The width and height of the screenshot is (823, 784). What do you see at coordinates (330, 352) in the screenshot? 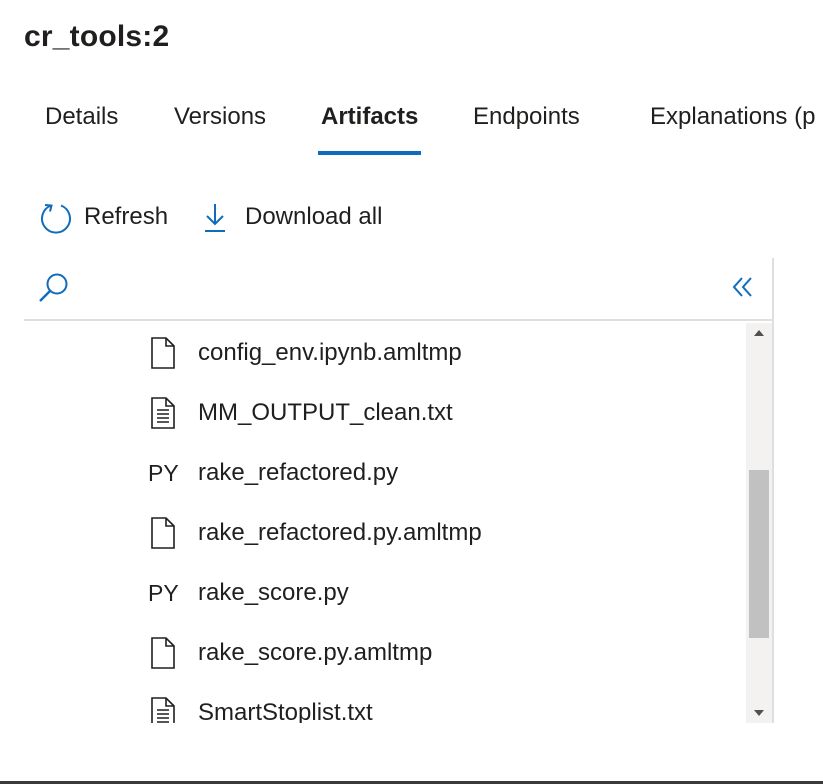
I see `file-name: config_env.ipynb.amltmp` at bounding box center [330, 352].